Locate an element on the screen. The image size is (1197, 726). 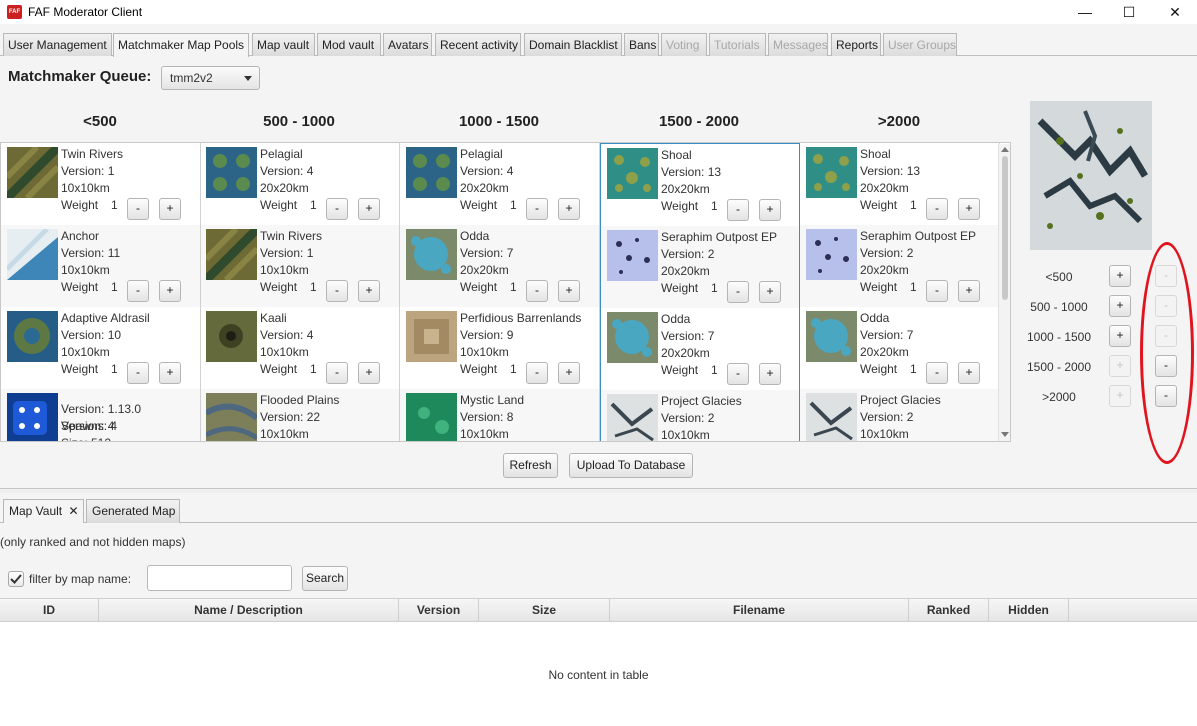
queue-select-value: tmm2v2 is located at coordinates (191, 78).